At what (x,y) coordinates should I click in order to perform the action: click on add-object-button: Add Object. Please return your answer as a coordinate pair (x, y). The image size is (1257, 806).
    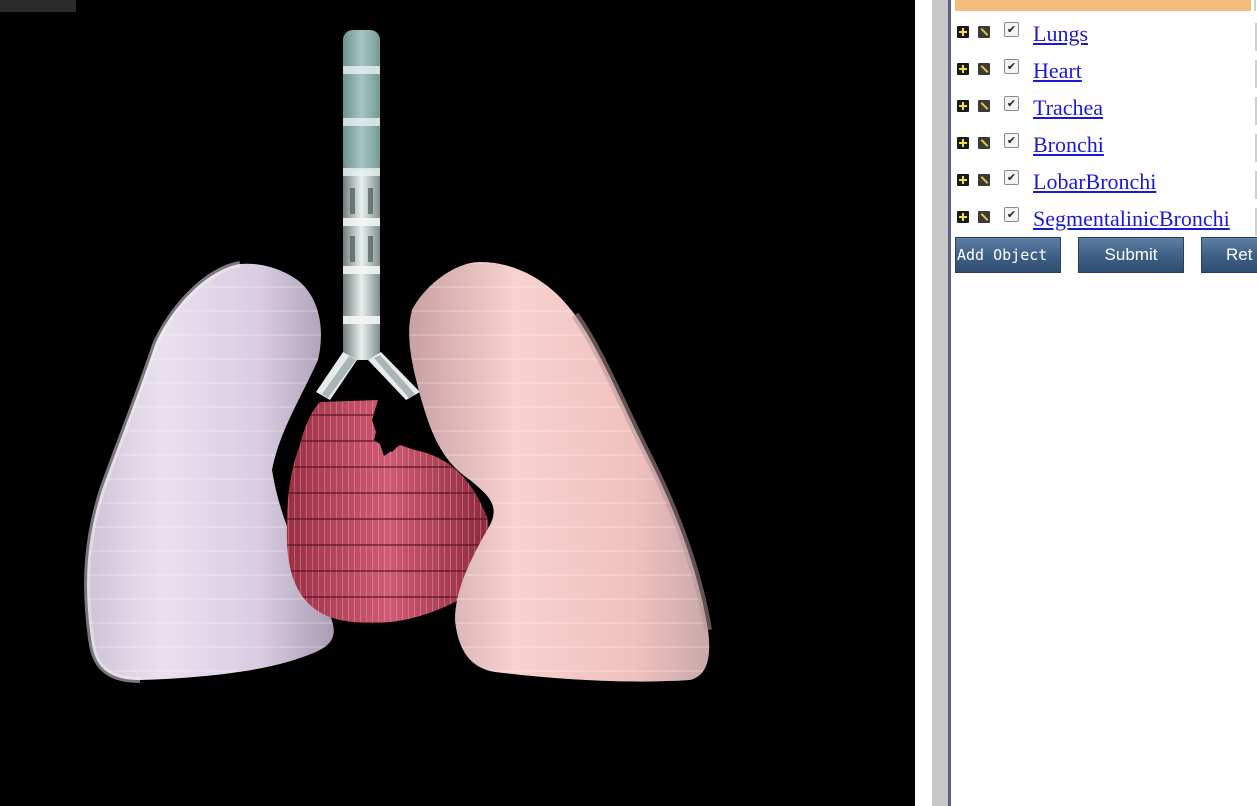
    Looking at the image, I should click on (1008, 255).